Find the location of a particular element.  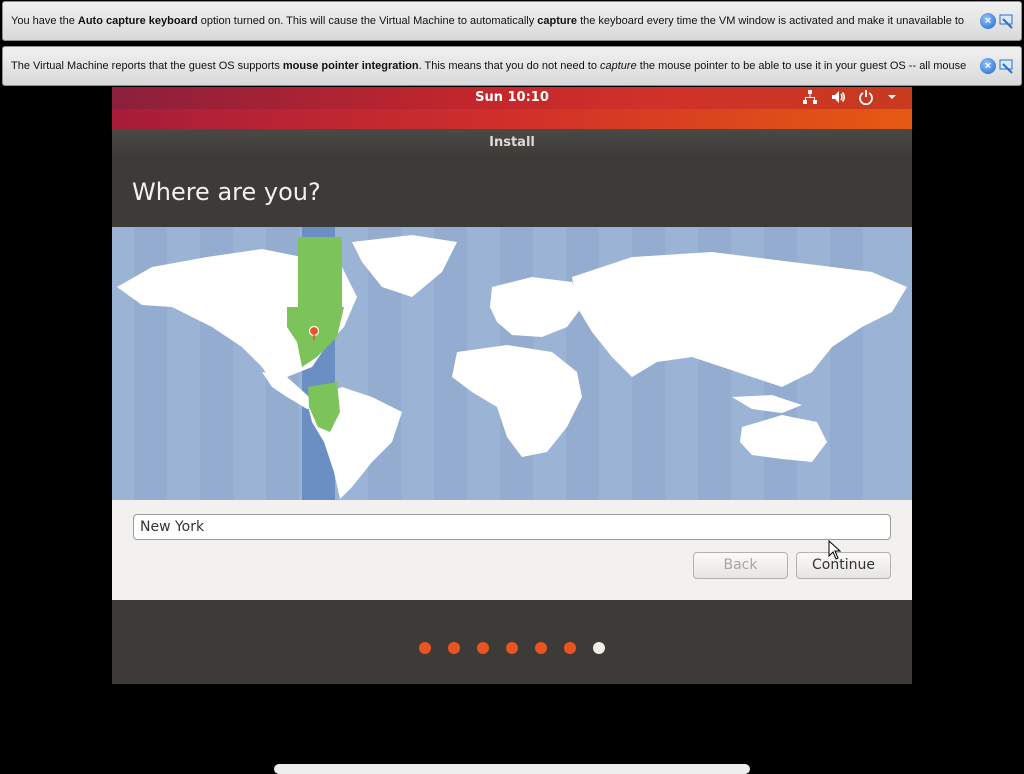

mouse-cursor-icon is located at coordinates (835, 551).